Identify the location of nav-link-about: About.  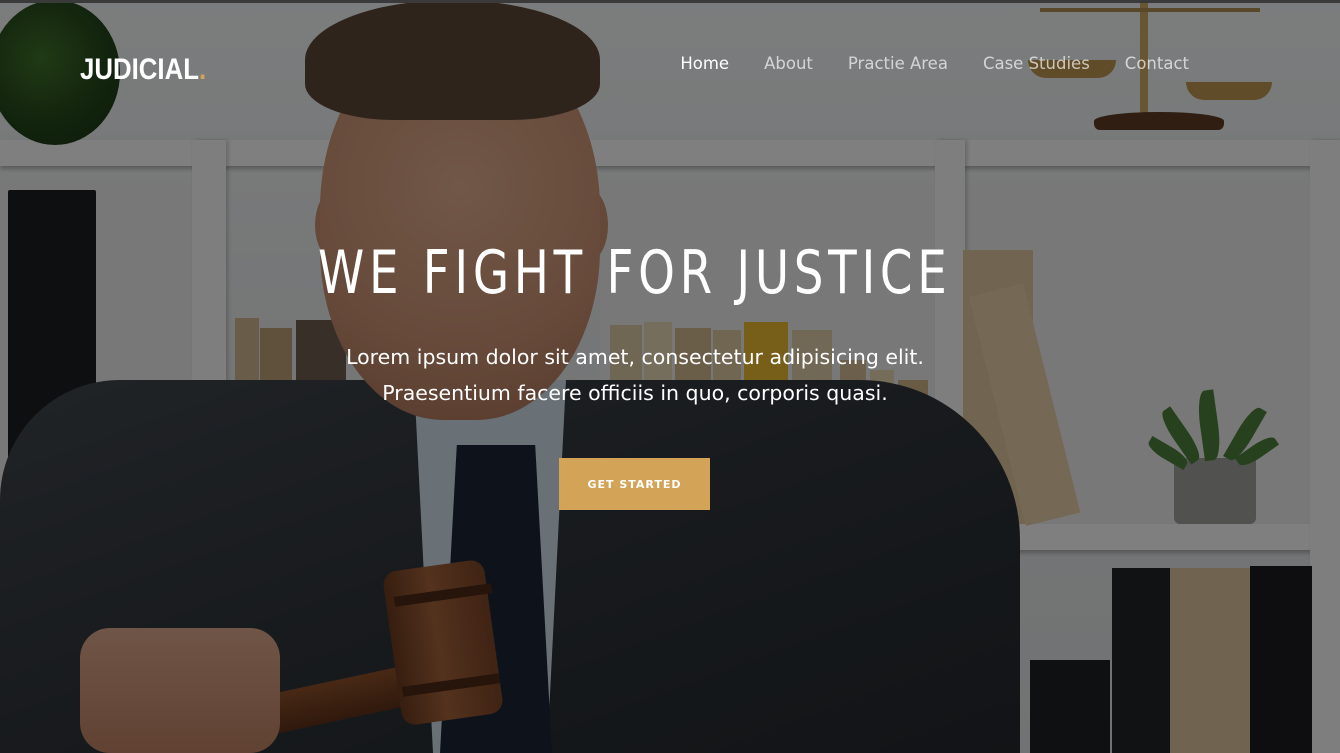
(788, 63).